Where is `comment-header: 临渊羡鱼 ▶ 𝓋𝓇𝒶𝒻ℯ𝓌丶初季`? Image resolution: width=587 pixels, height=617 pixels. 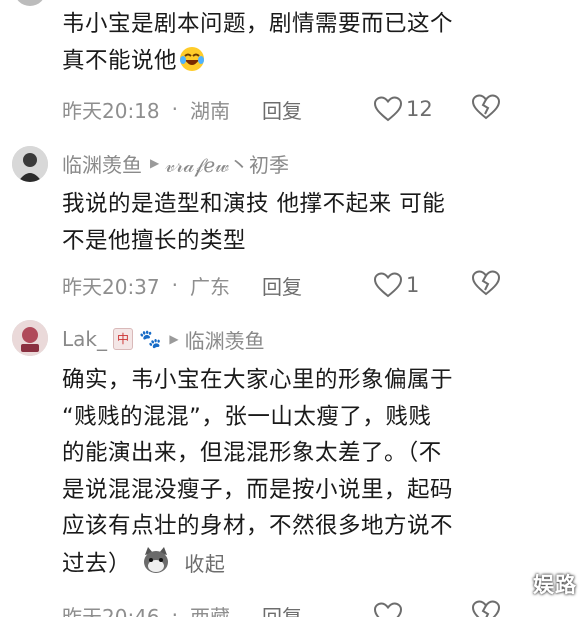
comment-header: 临渊羡鱼 ▶ 𝓋𝓇𝒶𝒻ℯ𝓌丶初季 is located at coordinates (175, 163).